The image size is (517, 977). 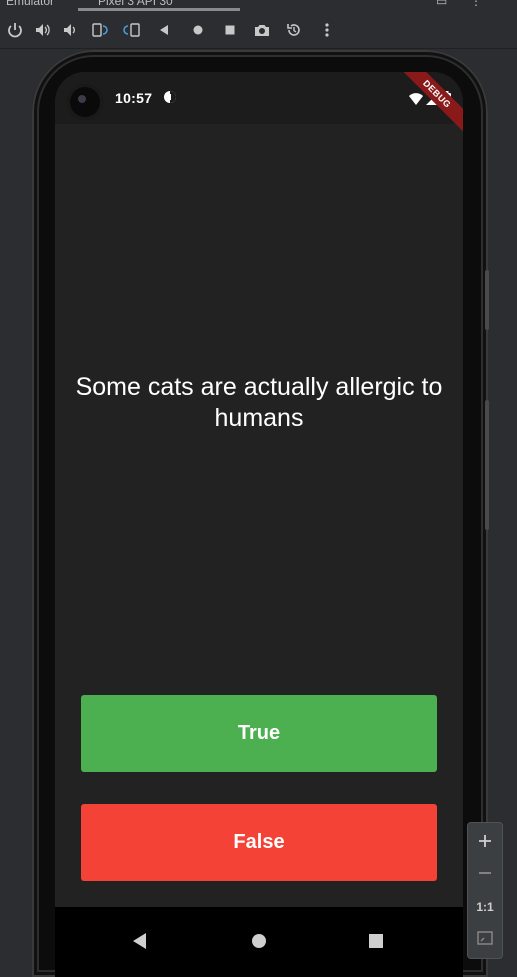 What do you see at coordinates (15, 30) in the screenshot?
I see `power-icon` at bounding box center [15, 30].